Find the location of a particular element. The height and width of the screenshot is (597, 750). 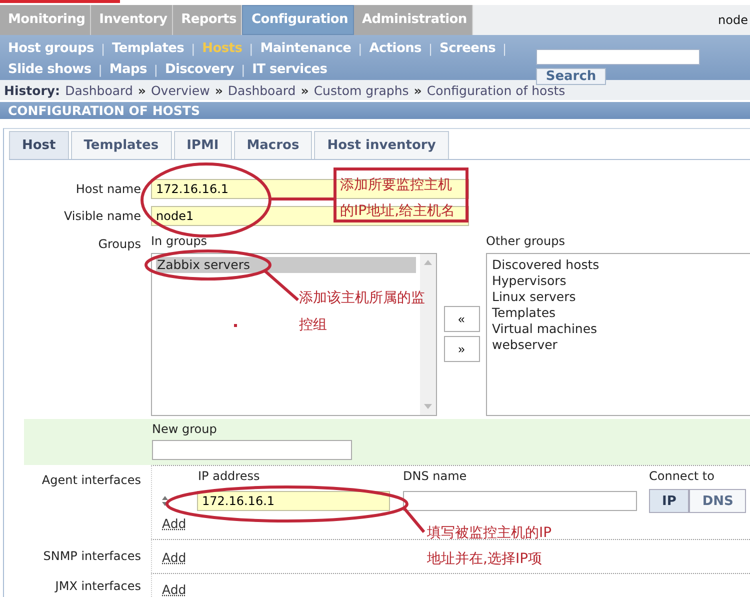

scroll-down-icon is located at coordinates (428, 406).